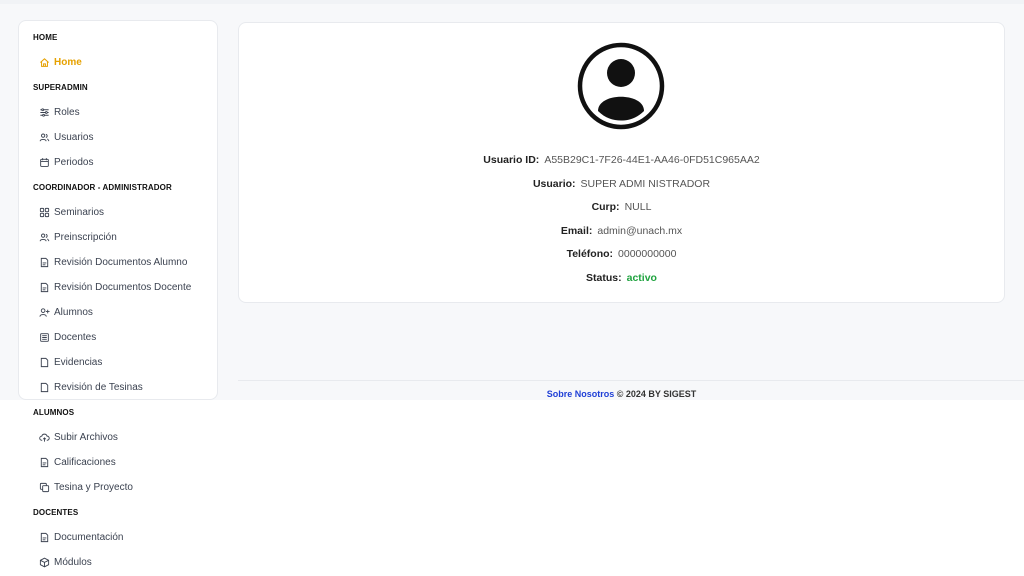 The image size is (1024, 576). What do you see at coordinates (44, 162) in the screenshot?
I see `calendar-icon` at bounding box center [44, 162].